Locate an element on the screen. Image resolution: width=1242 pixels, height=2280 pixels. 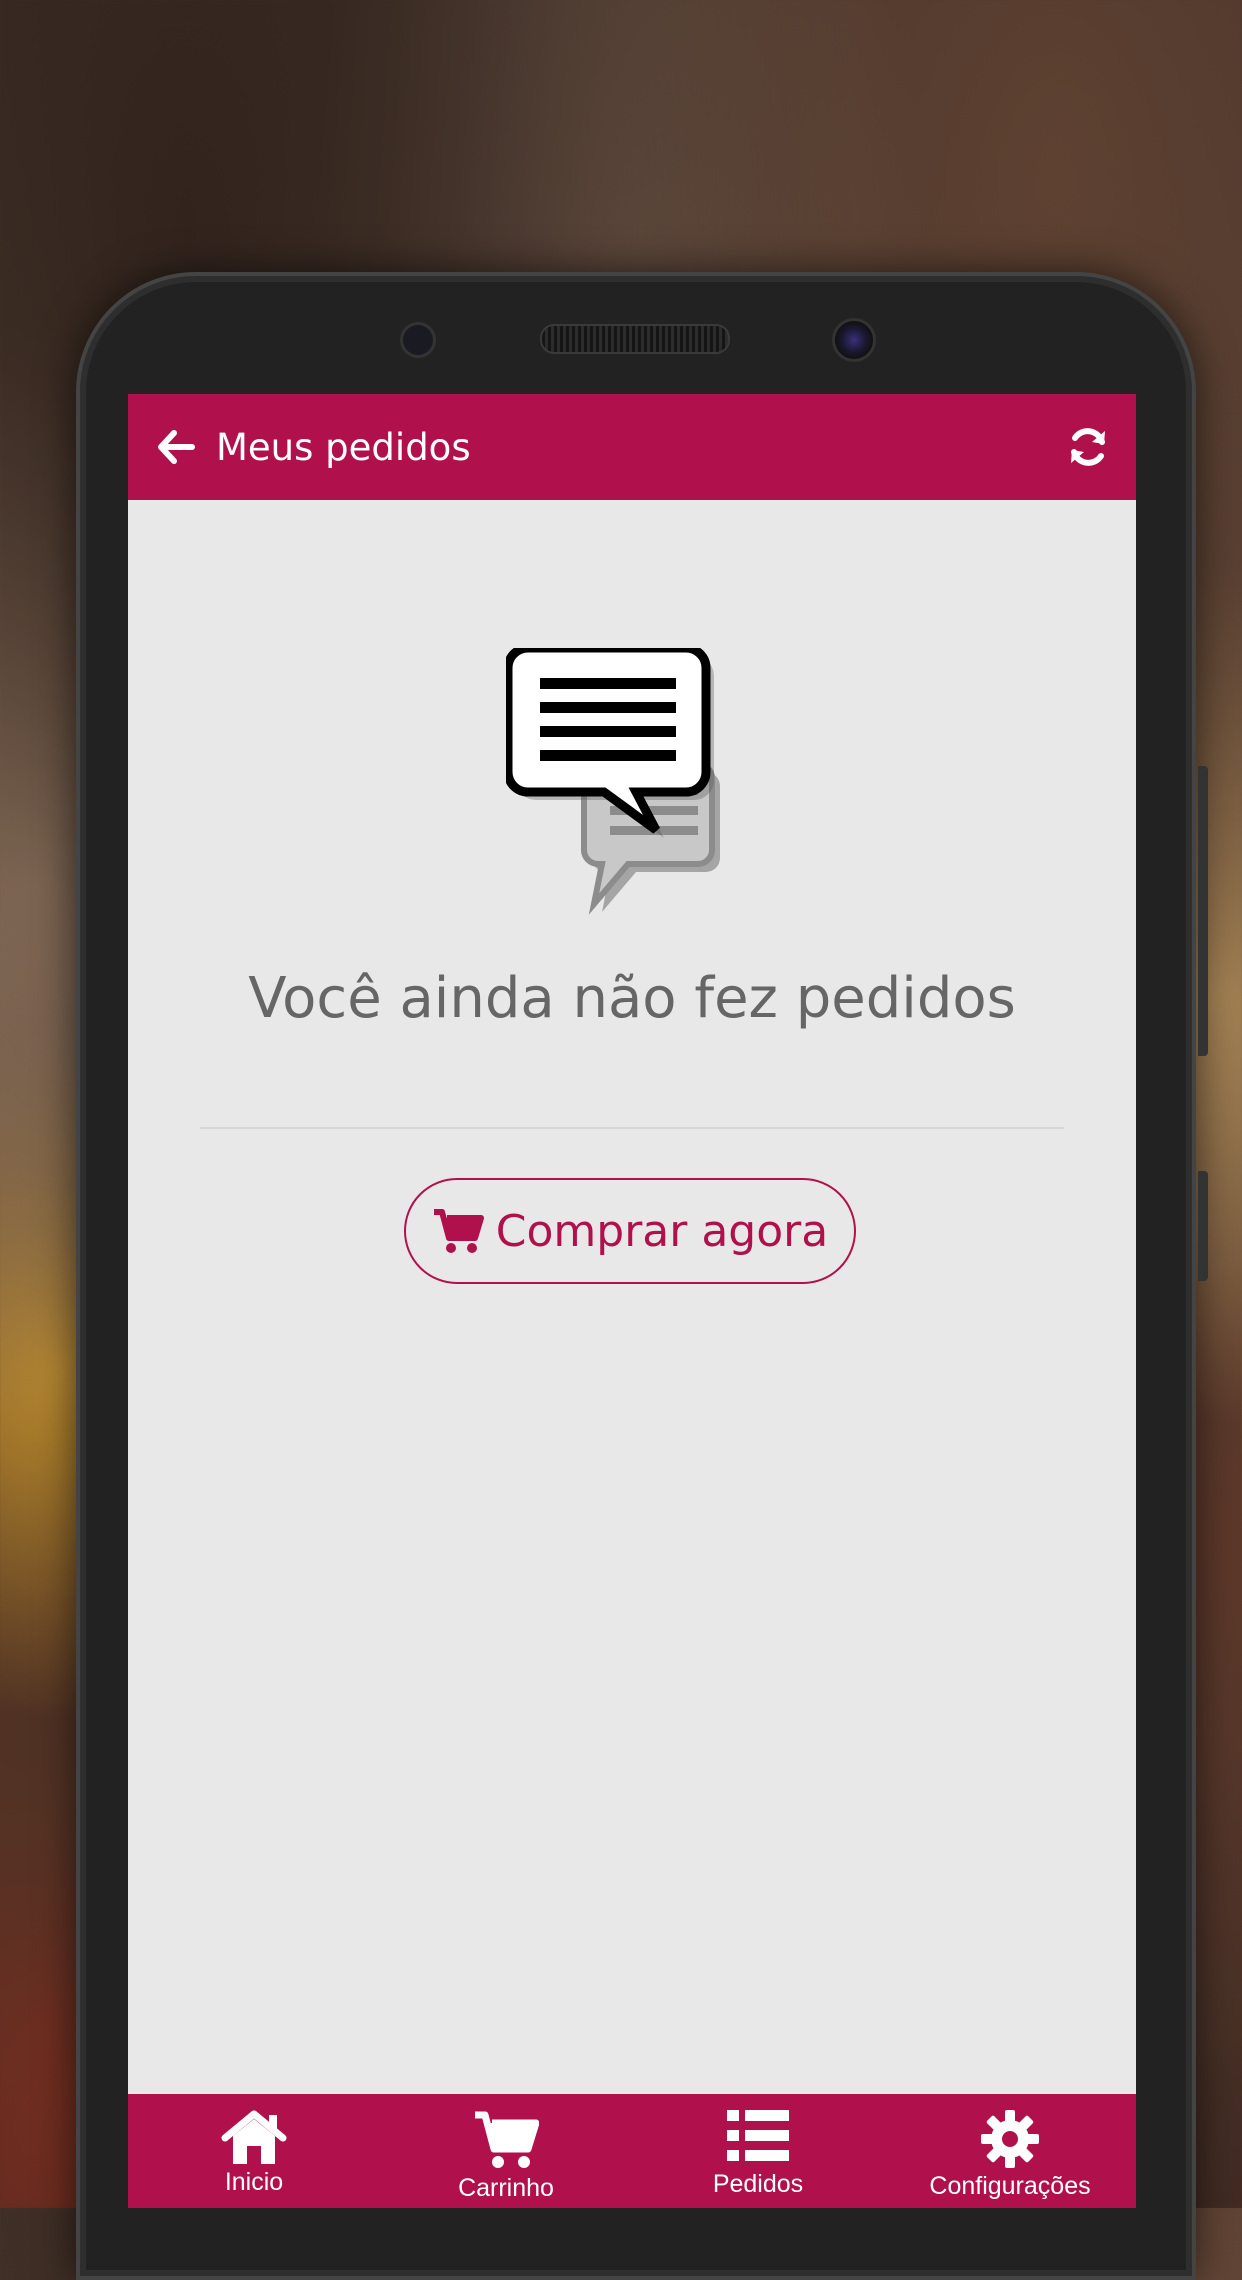
buy-now-button: Comprar agora is located at coordinates (630, 1231).